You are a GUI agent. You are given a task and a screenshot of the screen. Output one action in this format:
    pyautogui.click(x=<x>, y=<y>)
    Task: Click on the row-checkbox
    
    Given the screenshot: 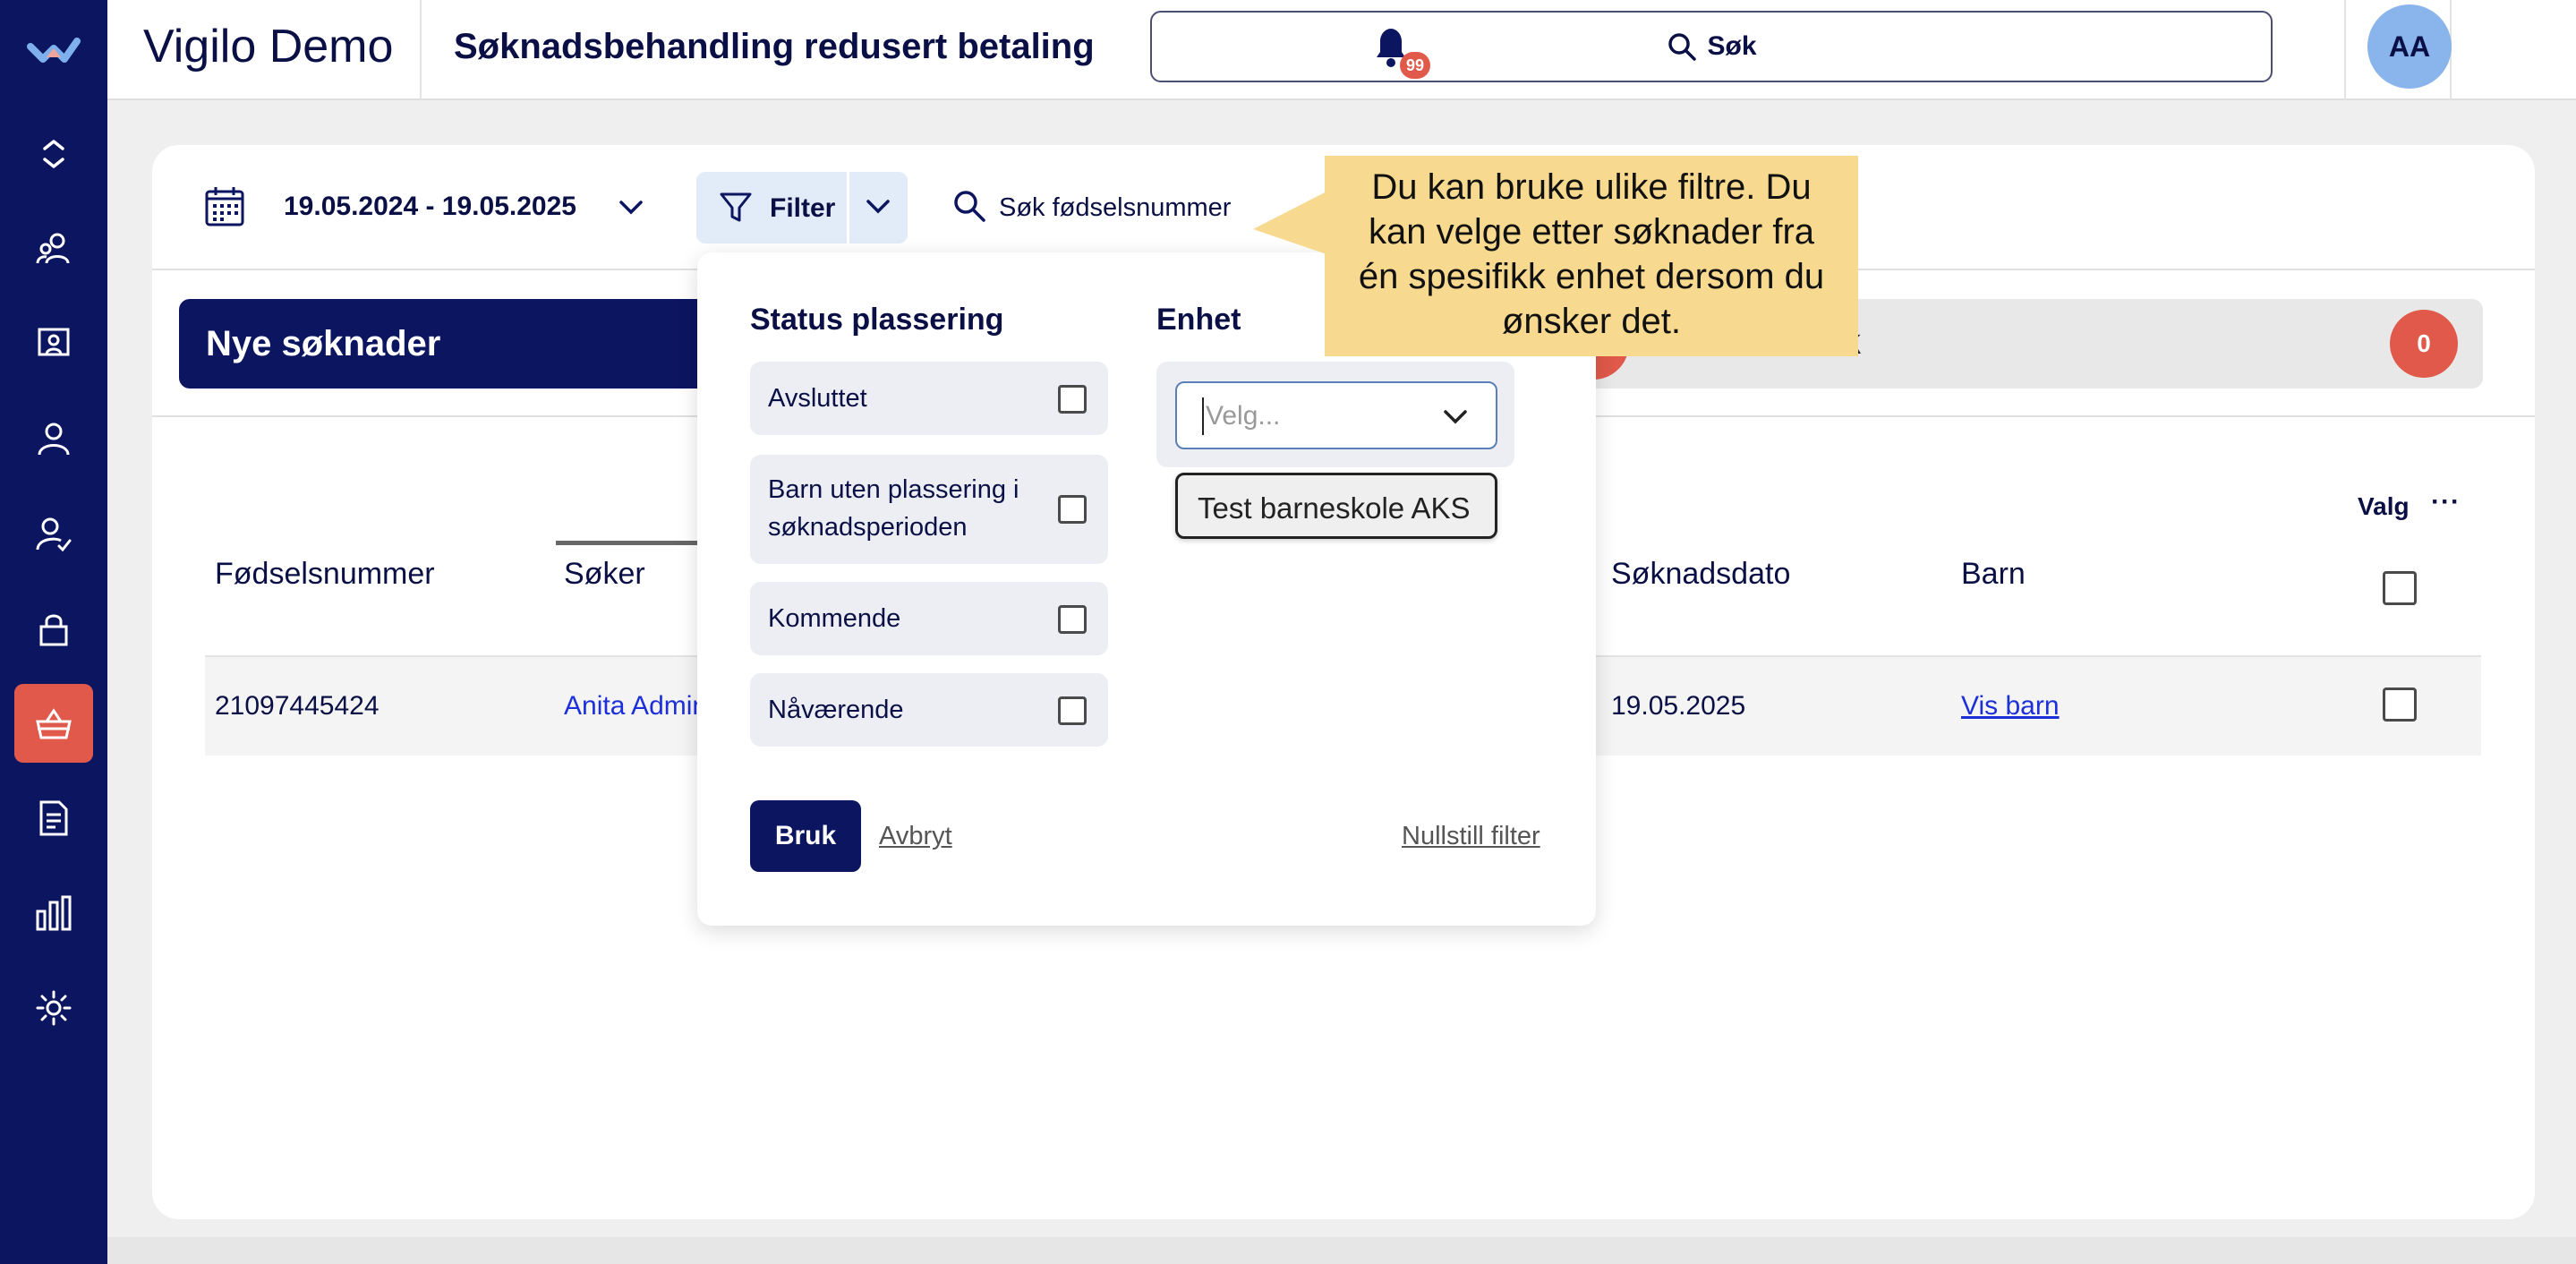 What is the action you would take?
    pyautogui.click(x=2400, y=705)
    